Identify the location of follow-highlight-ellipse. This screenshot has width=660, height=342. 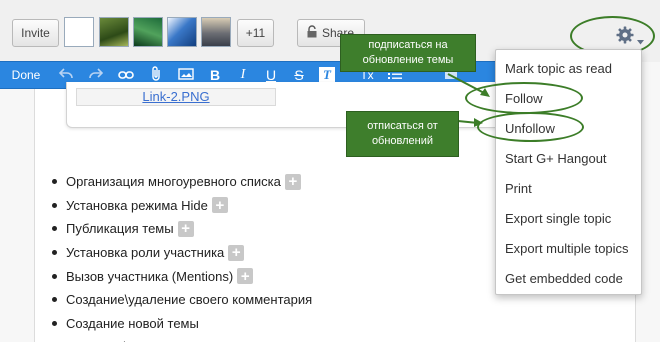
(524, 98).